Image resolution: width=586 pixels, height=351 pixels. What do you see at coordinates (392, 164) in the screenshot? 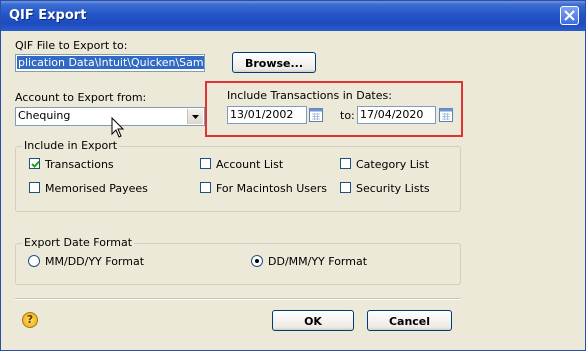
I see `category-list-label: Category List` at bounding box center [392, 164].